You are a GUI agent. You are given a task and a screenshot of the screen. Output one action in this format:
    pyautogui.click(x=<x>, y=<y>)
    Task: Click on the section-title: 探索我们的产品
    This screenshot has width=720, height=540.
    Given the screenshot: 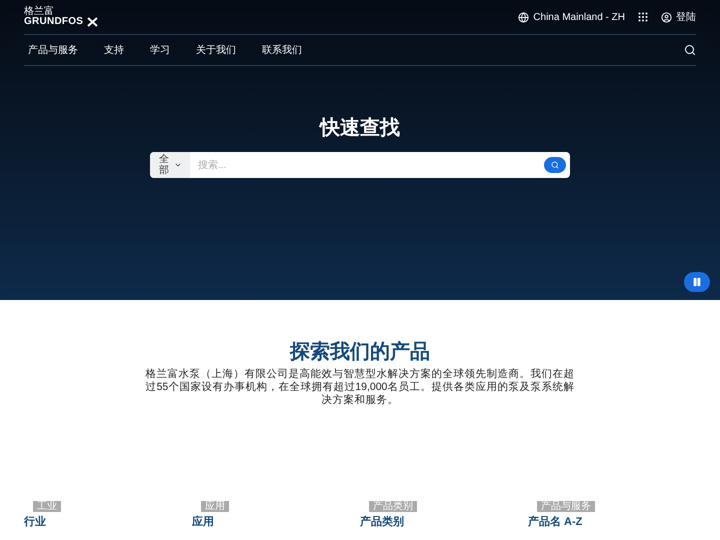 What is the action you would take?
    pyautogui.click(x=360, y=352)
    